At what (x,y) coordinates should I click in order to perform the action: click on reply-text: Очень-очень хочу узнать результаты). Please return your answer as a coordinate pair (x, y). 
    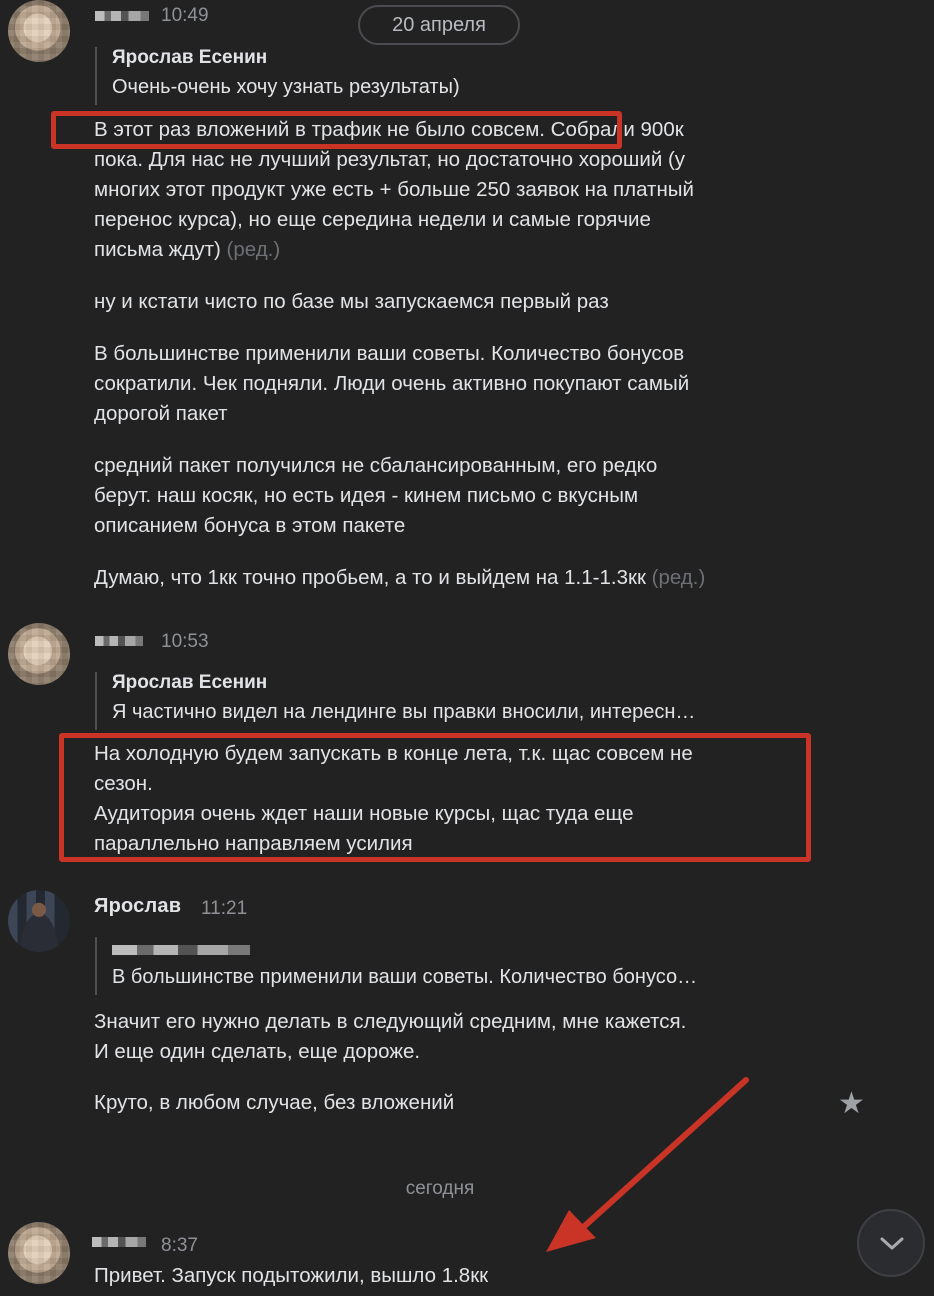
    Looking at the image, I should click on (286, 87).